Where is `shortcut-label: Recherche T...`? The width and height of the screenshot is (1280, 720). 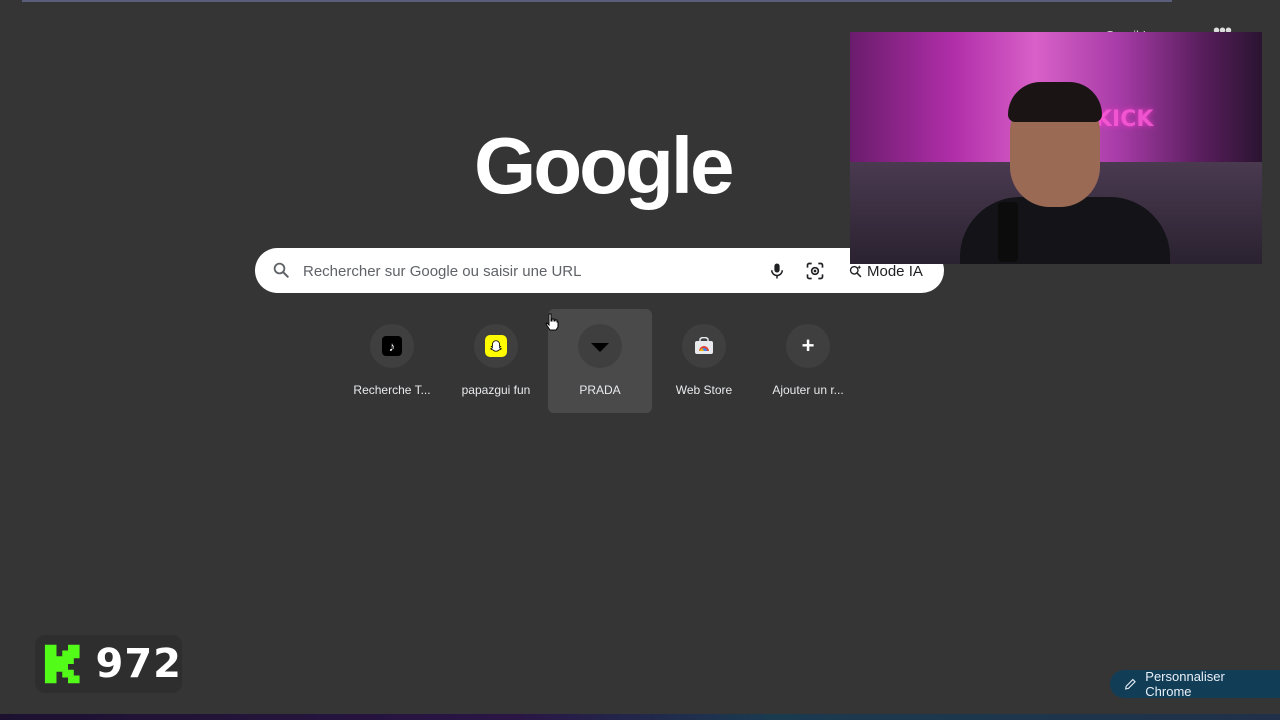
shortcut-label: Recherche T... is located at coordinates (392, 390).